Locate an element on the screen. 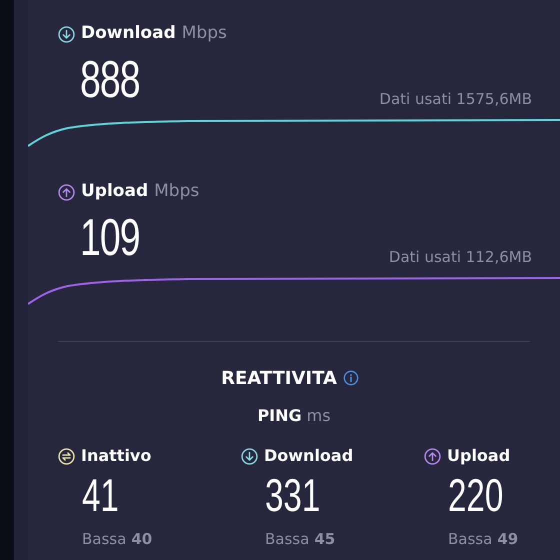 Image resolution: width=560 pixels, height=560 pixels. unit-label: ms is located at coordinates (318, 416).